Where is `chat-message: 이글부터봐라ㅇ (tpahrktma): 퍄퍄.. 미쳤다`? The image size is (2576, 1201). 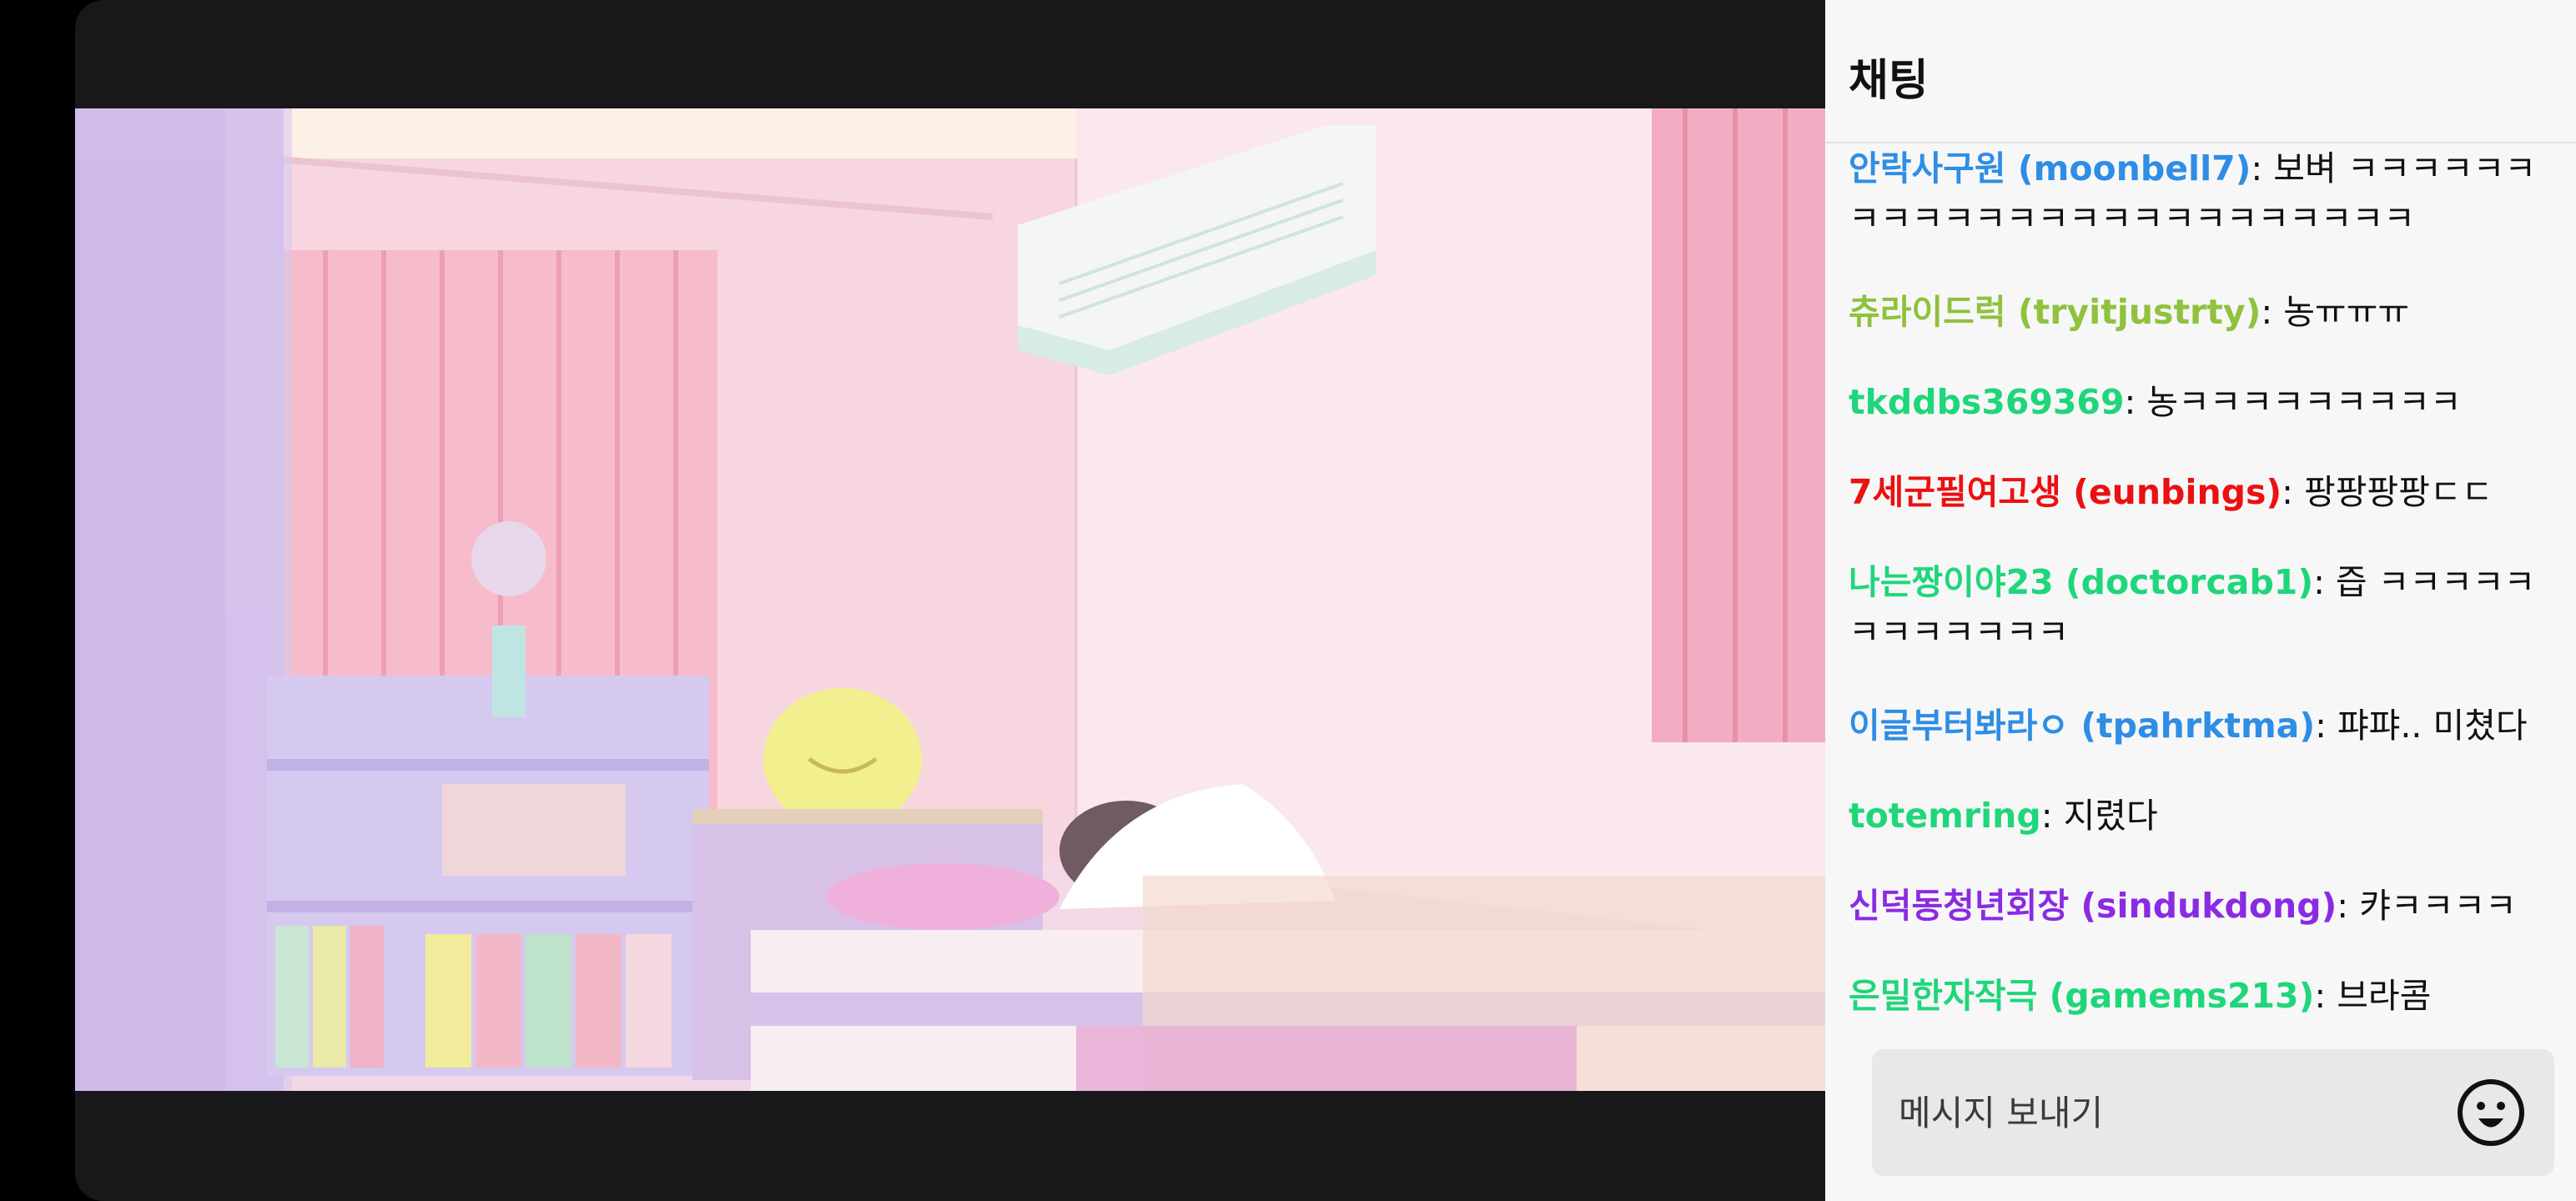
chat-message: 이글부터봐라ㅇ (tpahrktma): 퍄퍄.. 미쳤다 is located at coordinates (2195, 726).